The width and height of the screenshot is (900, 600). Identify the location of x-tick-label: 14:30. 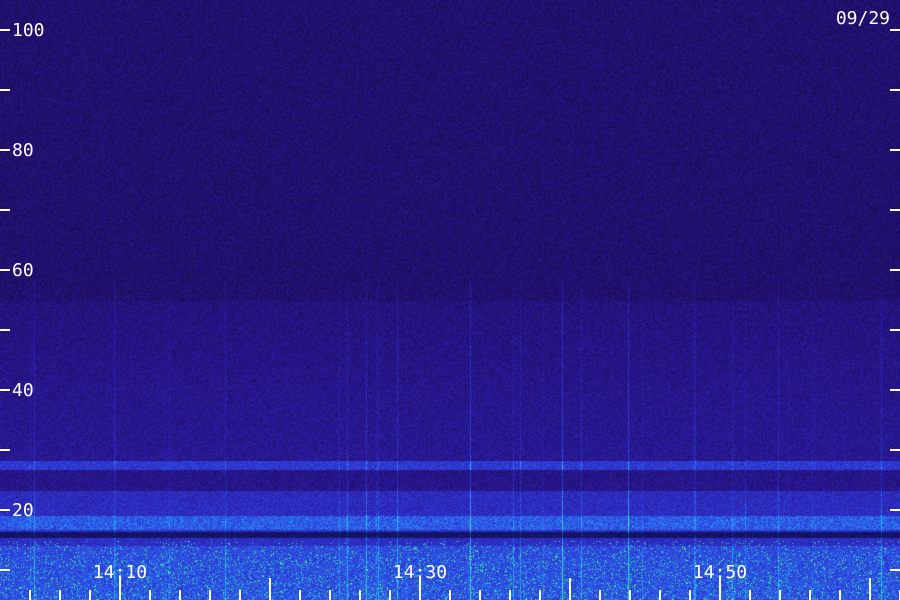
(420, 572).